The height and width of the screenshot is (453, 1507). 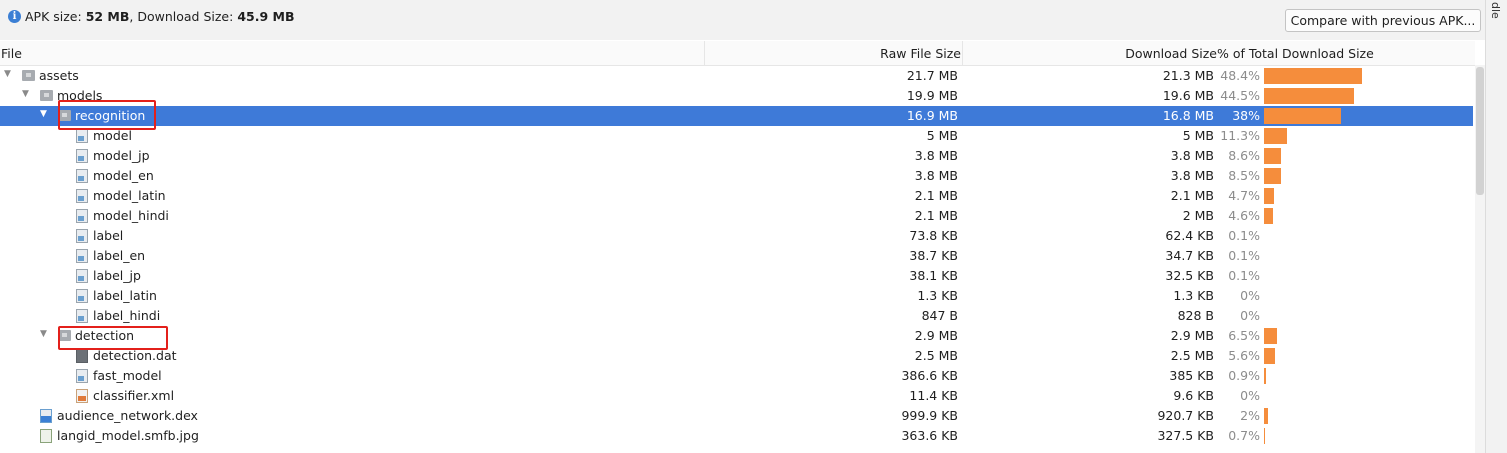 What do you see at coordinates (736, 416) in the screenshot?
I see `tree-row-audience-network-dex: audience_network.dex 999.9 KB 920.7 KB 2%` at bounding box center [736, 416].